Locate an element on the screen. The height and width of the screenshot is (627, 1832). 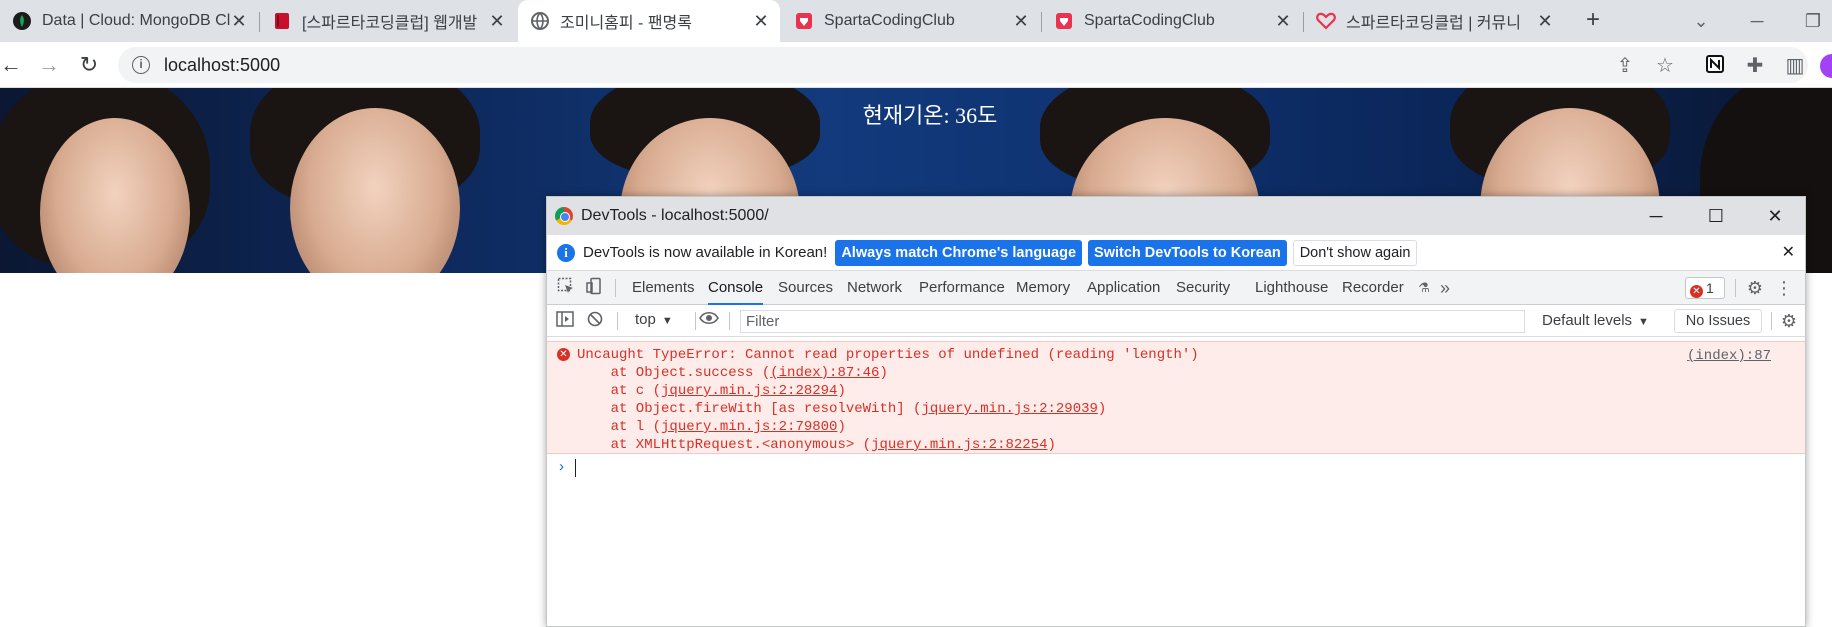
tab-sparta-webdev: [스파르타코딩클럽] 웹개발 ✕ is located at coordinates (388, 21).